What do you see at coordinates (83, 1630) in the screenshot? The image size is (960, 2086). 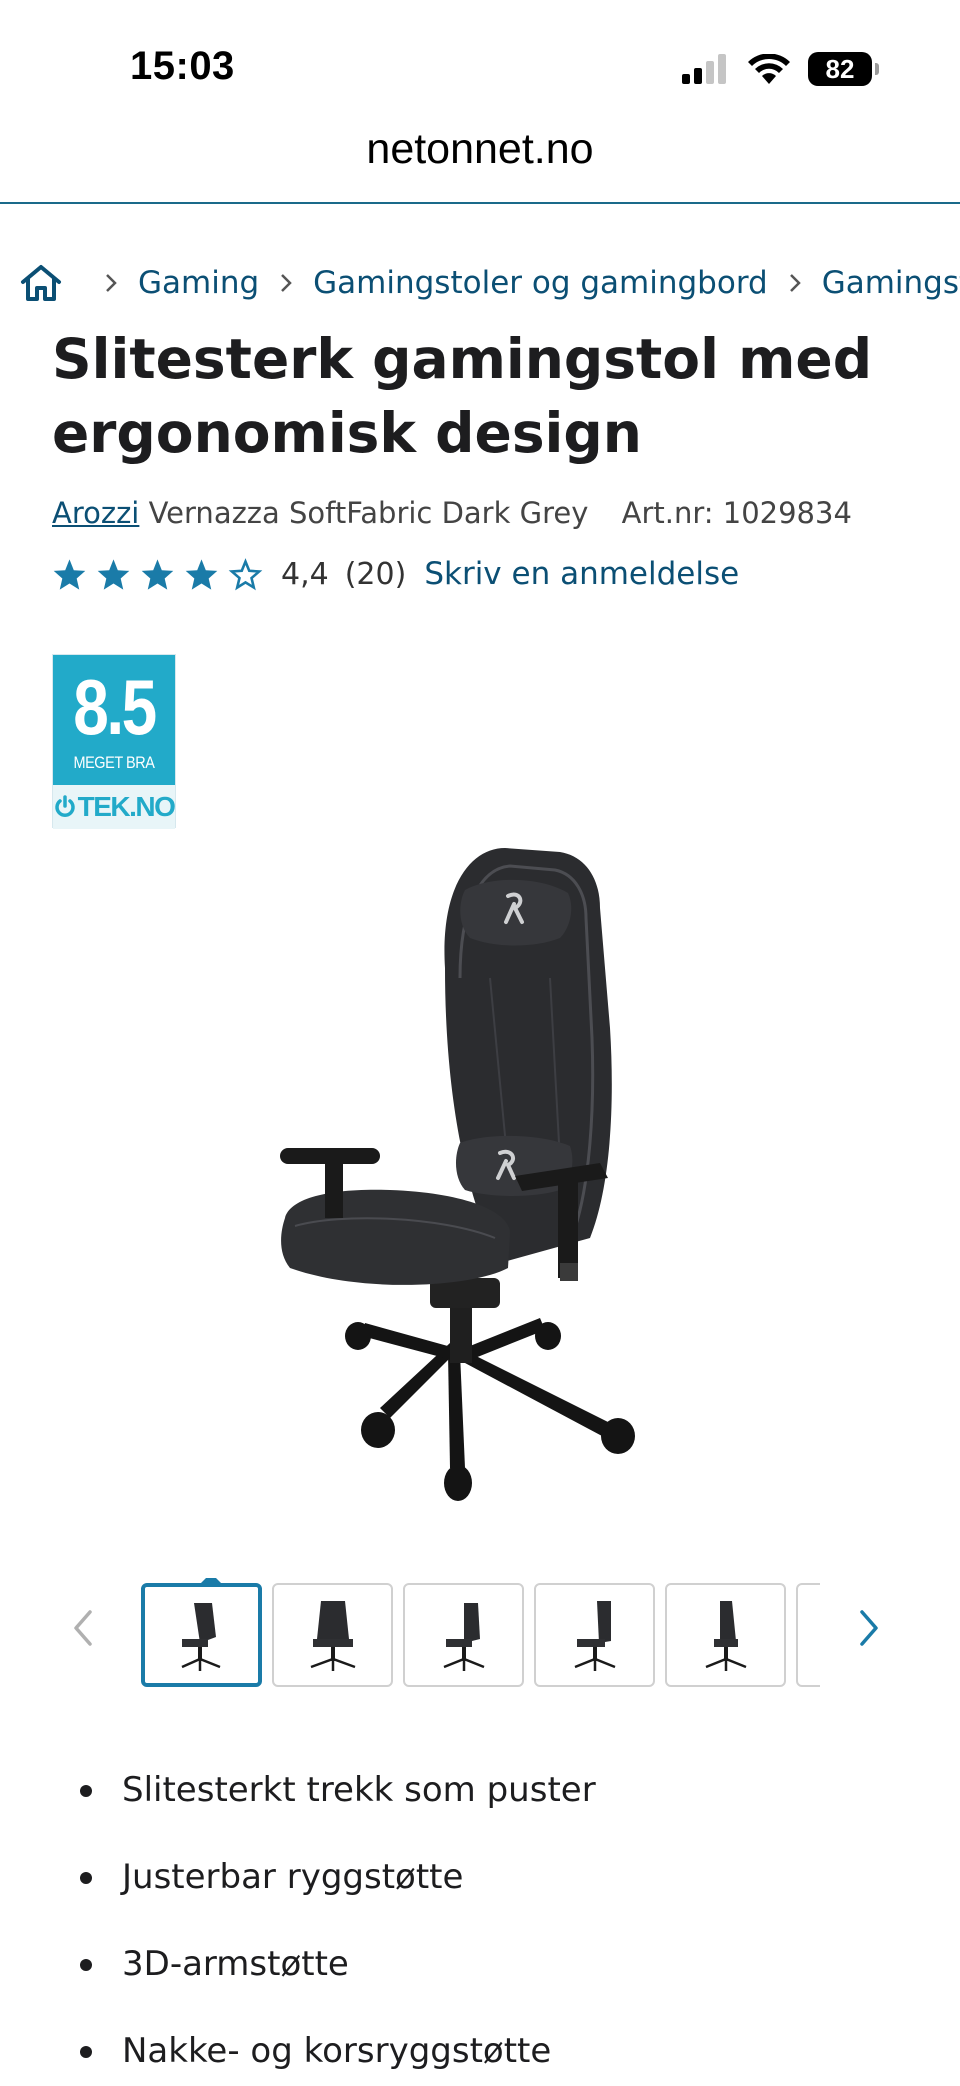 I see `chevron-left-icon` at bounding box center [83, 1630].